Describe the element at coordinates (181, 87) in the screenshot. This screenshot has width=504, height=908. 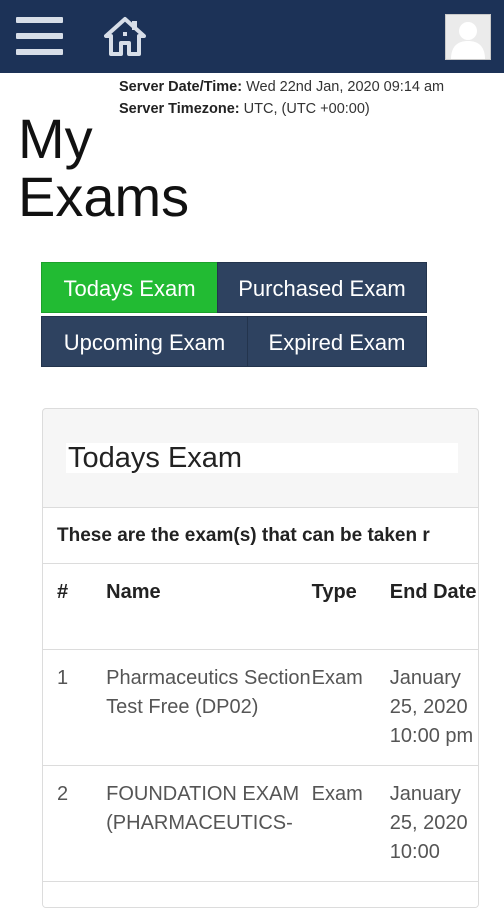
I see `server-datetime-label: Server Date/Time:` at that location.